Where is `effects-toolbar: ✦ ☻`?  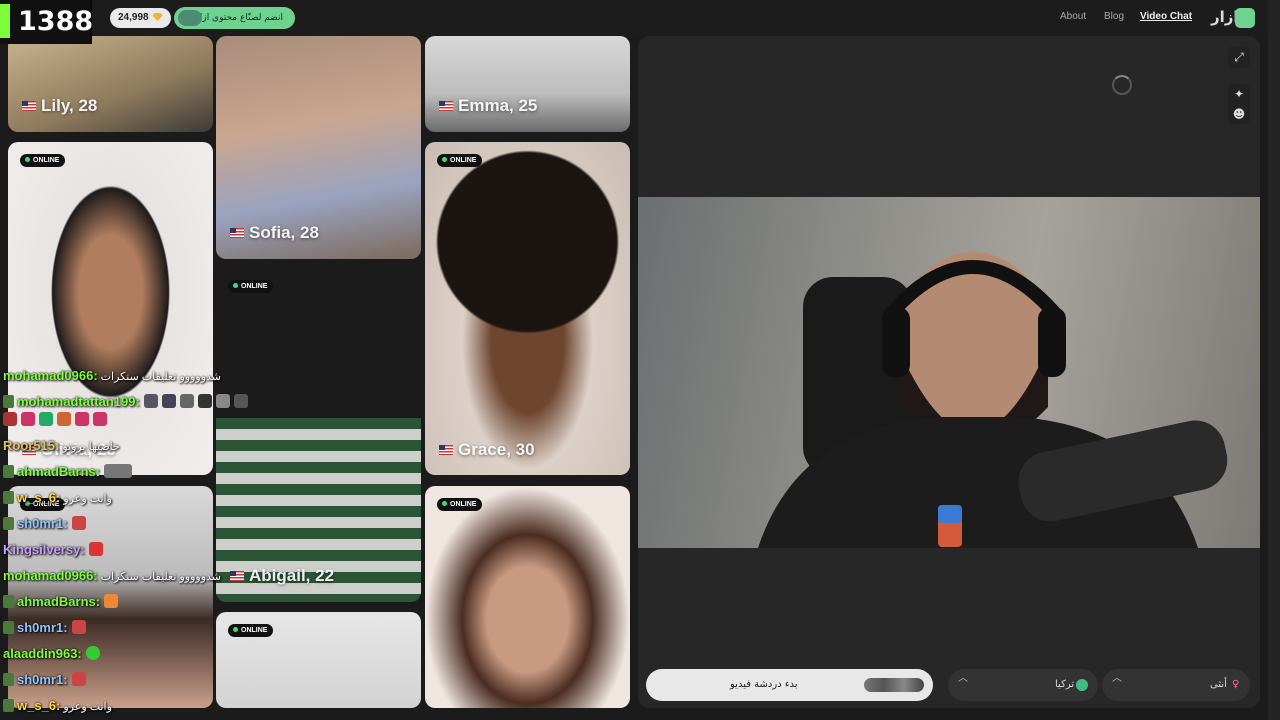
effects-toolbar: ✦ ☻ is located at coordinates (1239, 104).